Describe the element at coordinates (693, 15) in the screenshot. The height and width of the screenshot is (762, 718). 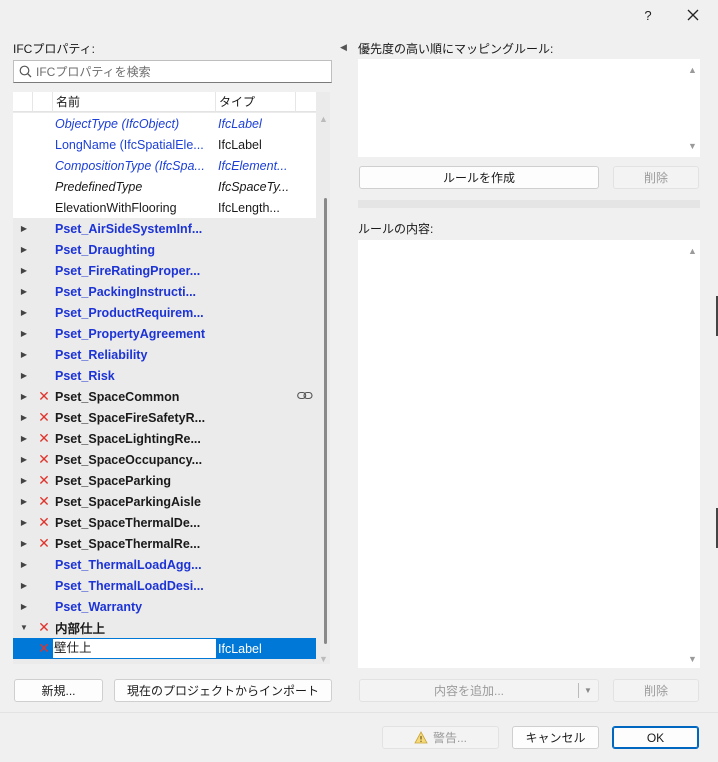
I see `close-button` at that location.